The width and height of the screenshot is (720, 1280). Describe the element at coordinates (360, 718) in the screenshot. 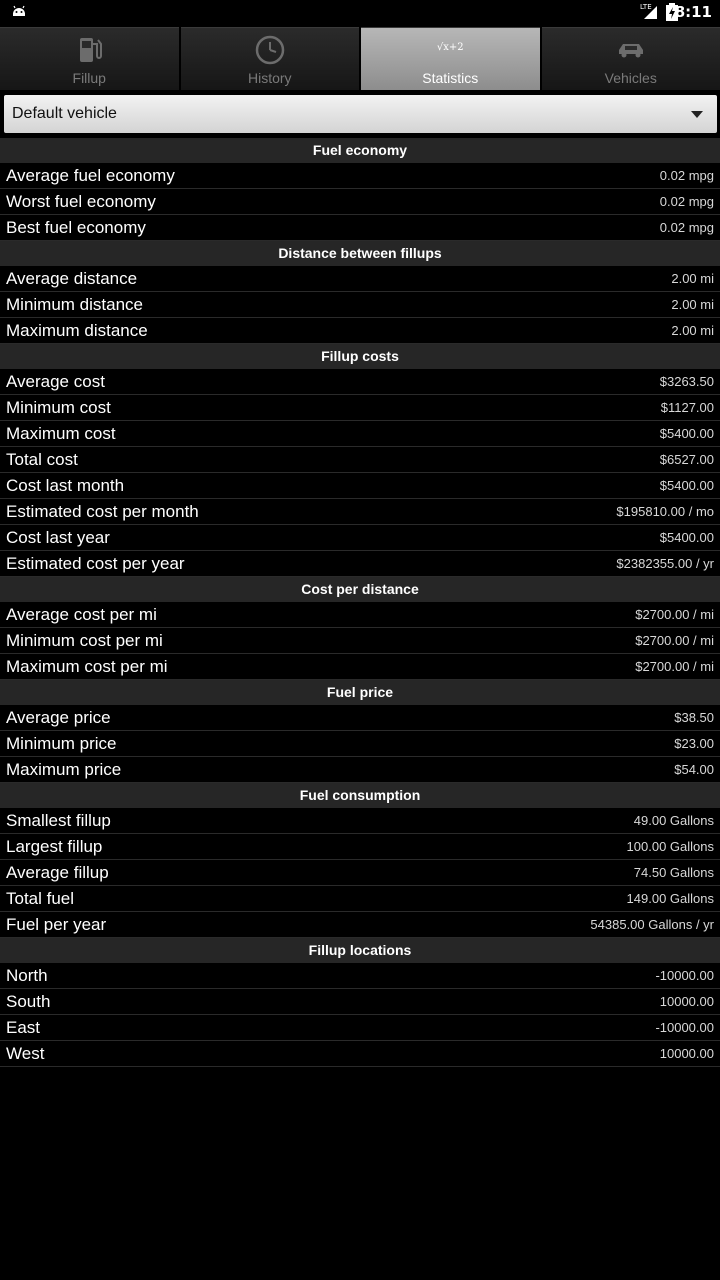

I see `stat-row: Average price $38.50` at that location.